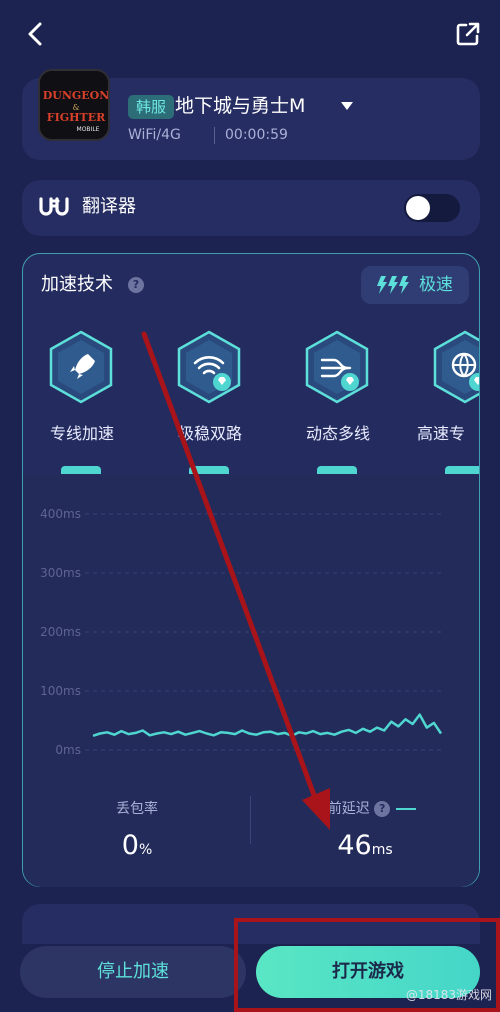 The height and width of the screenshot is (1012, 500). What do you see at coordinates (256, 135) in the screenshot?
I see `elapsed-timer: 00:00:59` at bounding box center [256, 135].